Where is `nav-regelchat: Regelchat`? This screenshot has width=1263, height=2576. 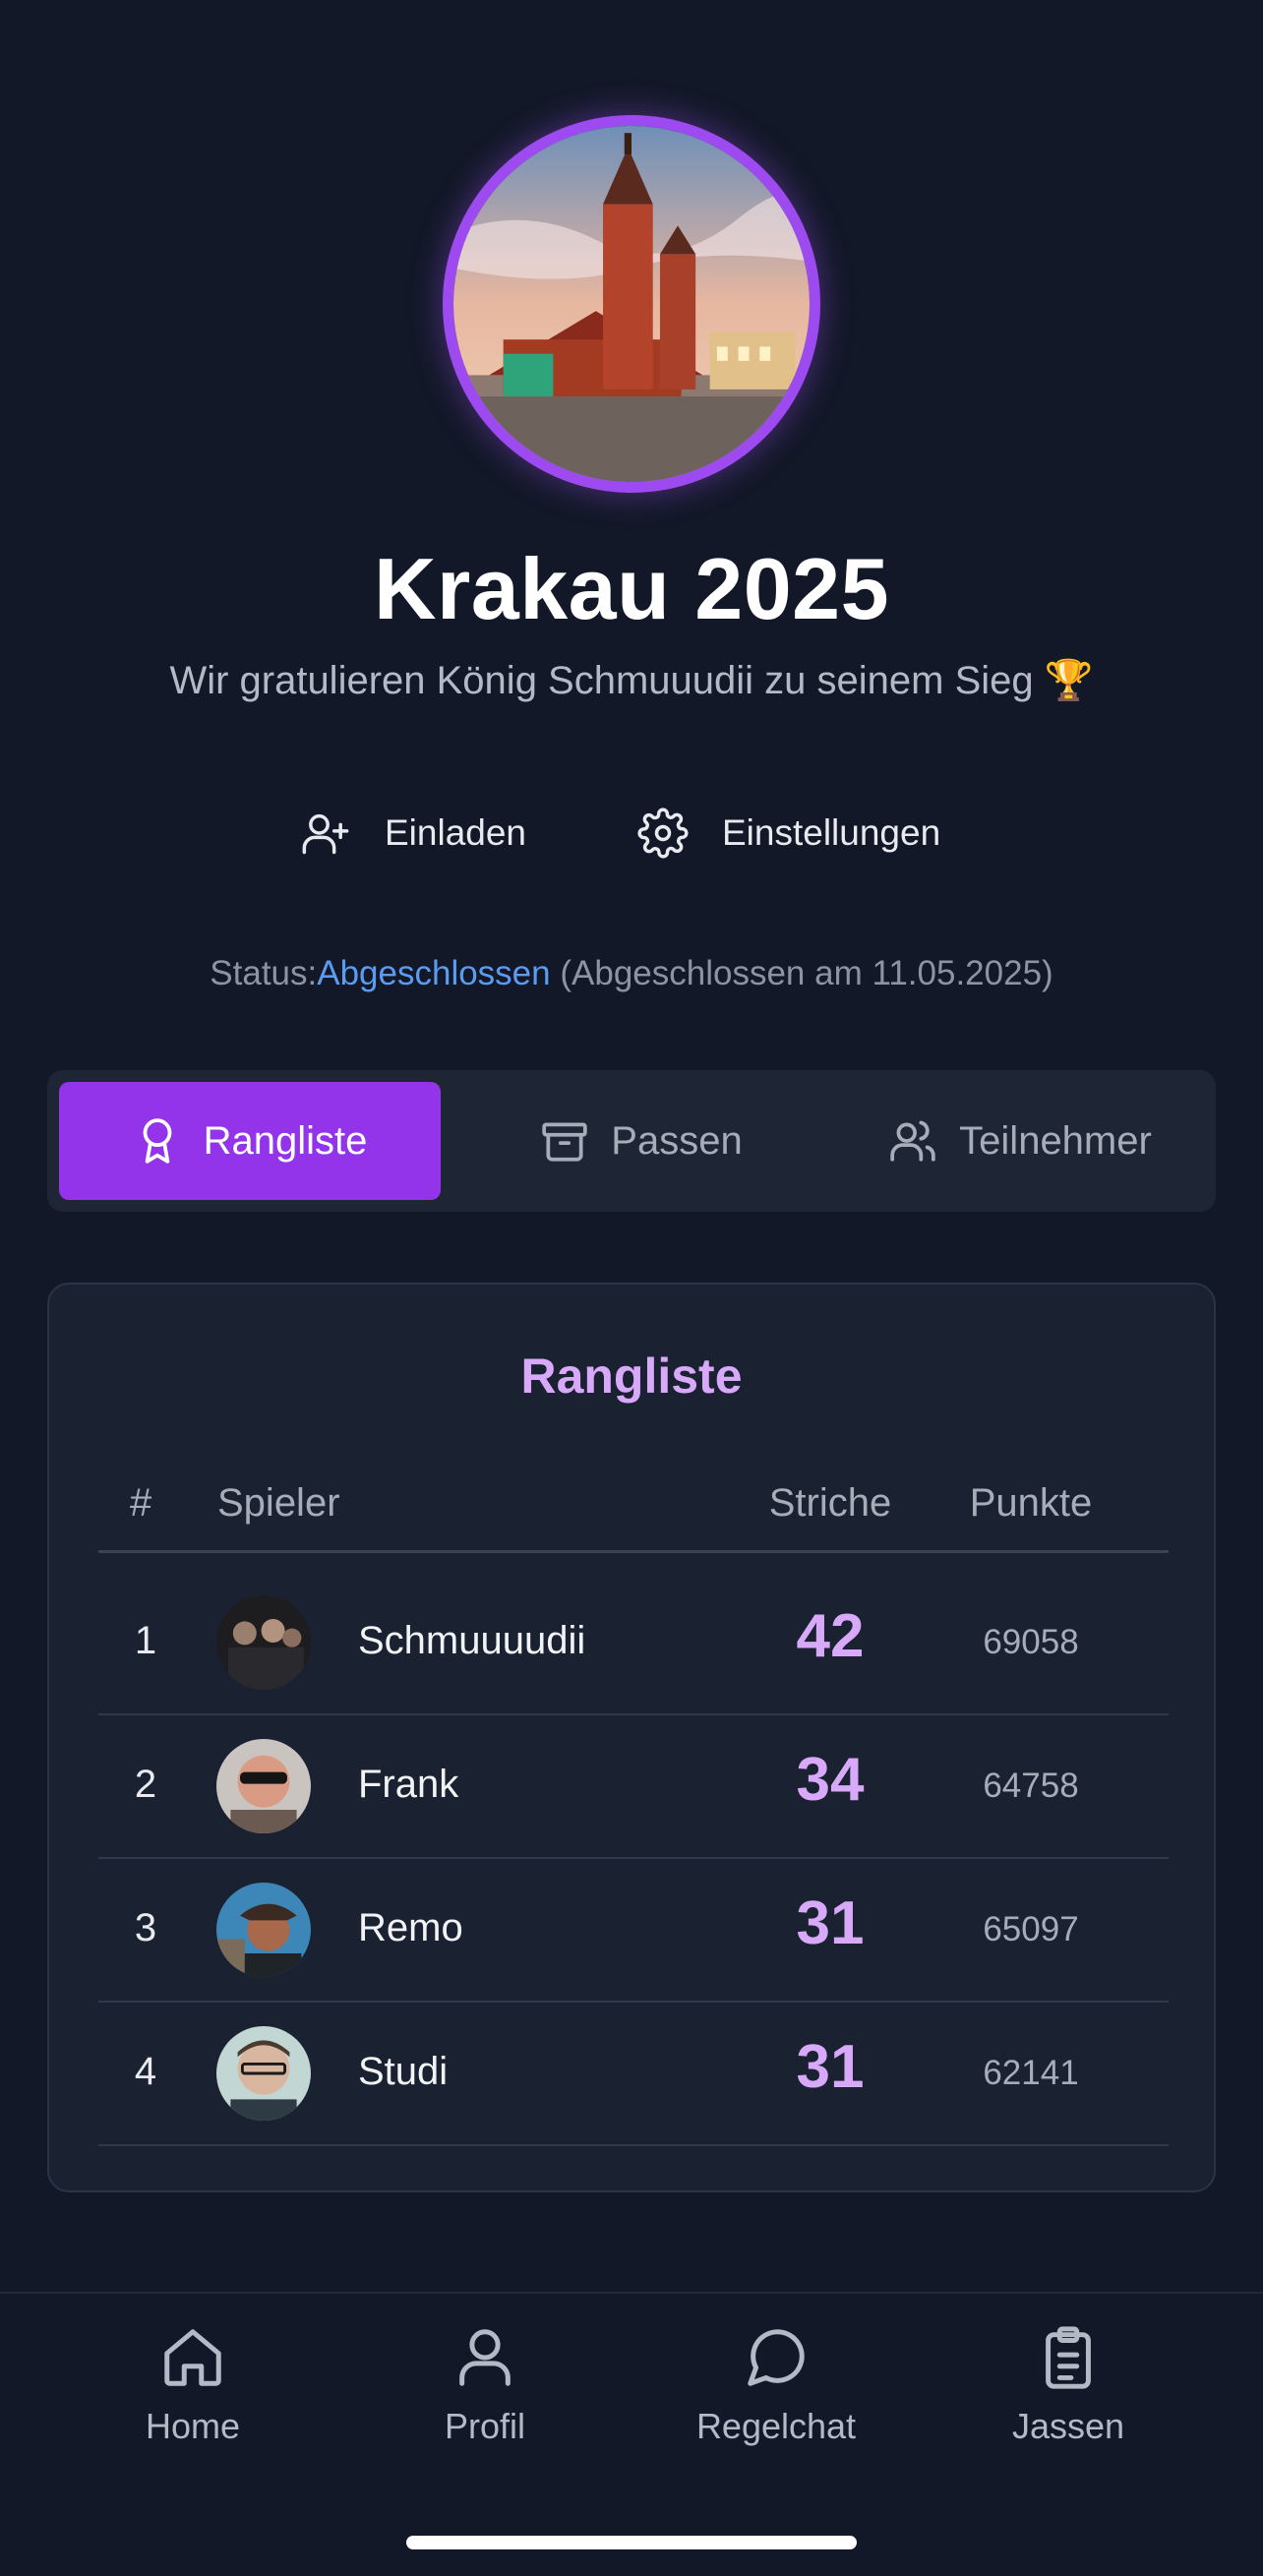
nav-regelchat: Regelchat is located at coordinates (776, 2385).